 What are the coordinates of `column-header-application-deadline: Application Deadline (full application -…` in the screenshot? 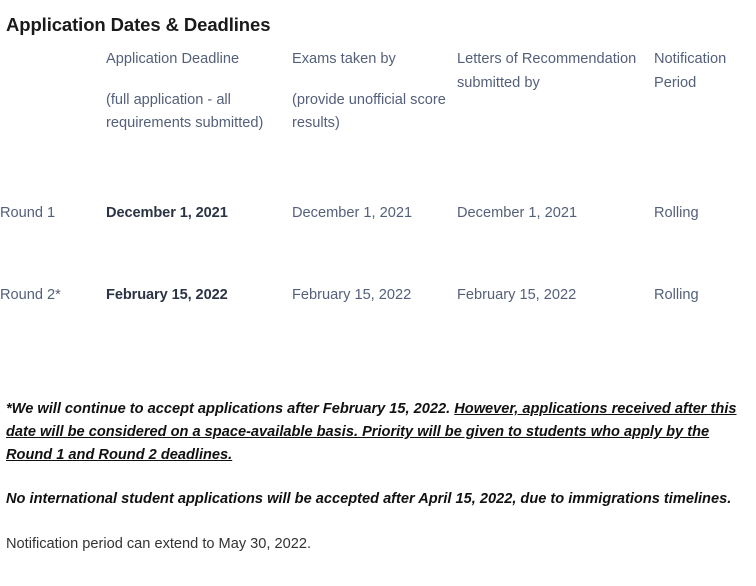 It's located at (199, 125).